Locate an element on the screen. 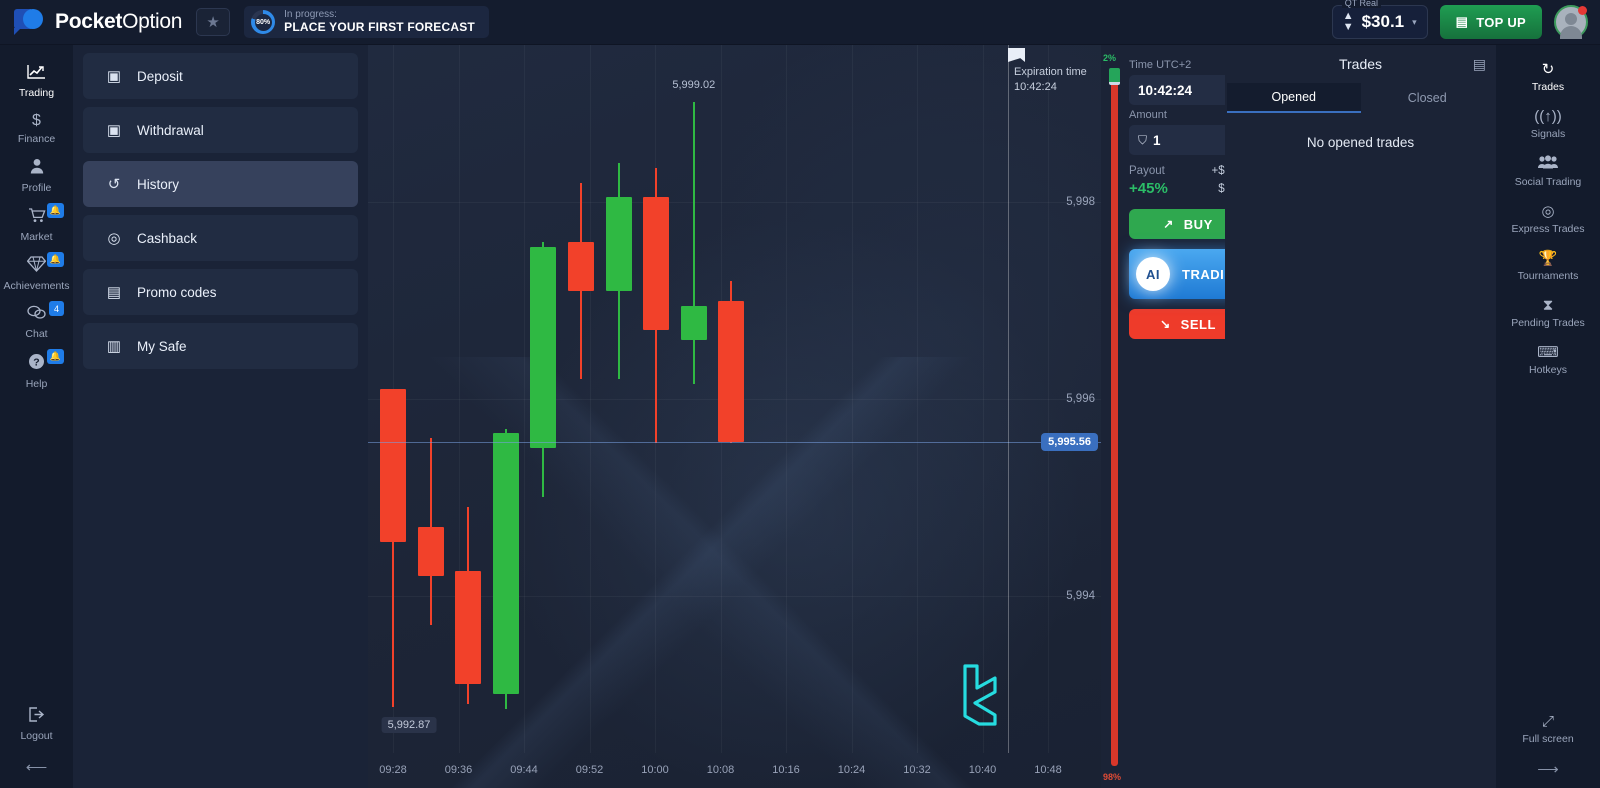 This screenshot has height=788, width=1600. submenu-item-cashback: ◎ Cashback is located at coordinates (220, 238).